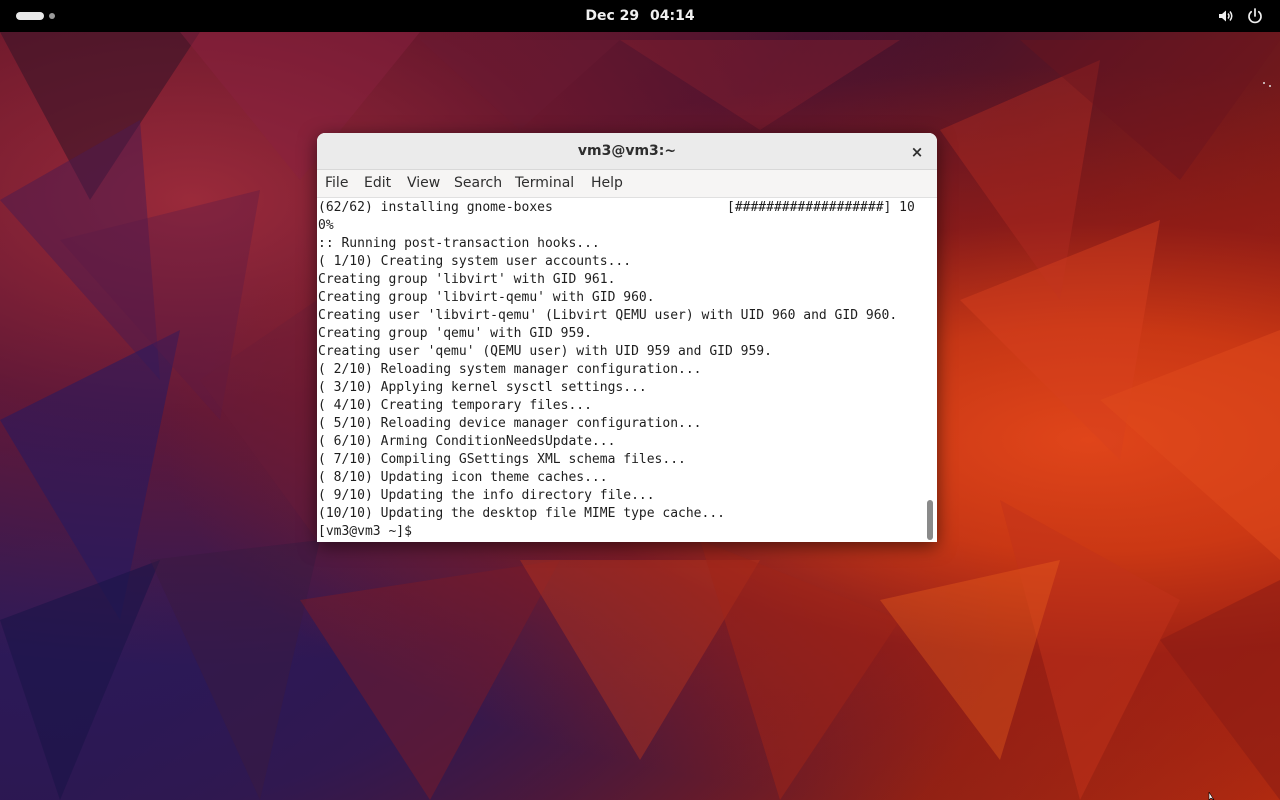 The width and height of the screenshot is (1280, 800). Describe the element at coordinates (326, 225) in the screenshot. I see `terminal-line: 0%` at that location.